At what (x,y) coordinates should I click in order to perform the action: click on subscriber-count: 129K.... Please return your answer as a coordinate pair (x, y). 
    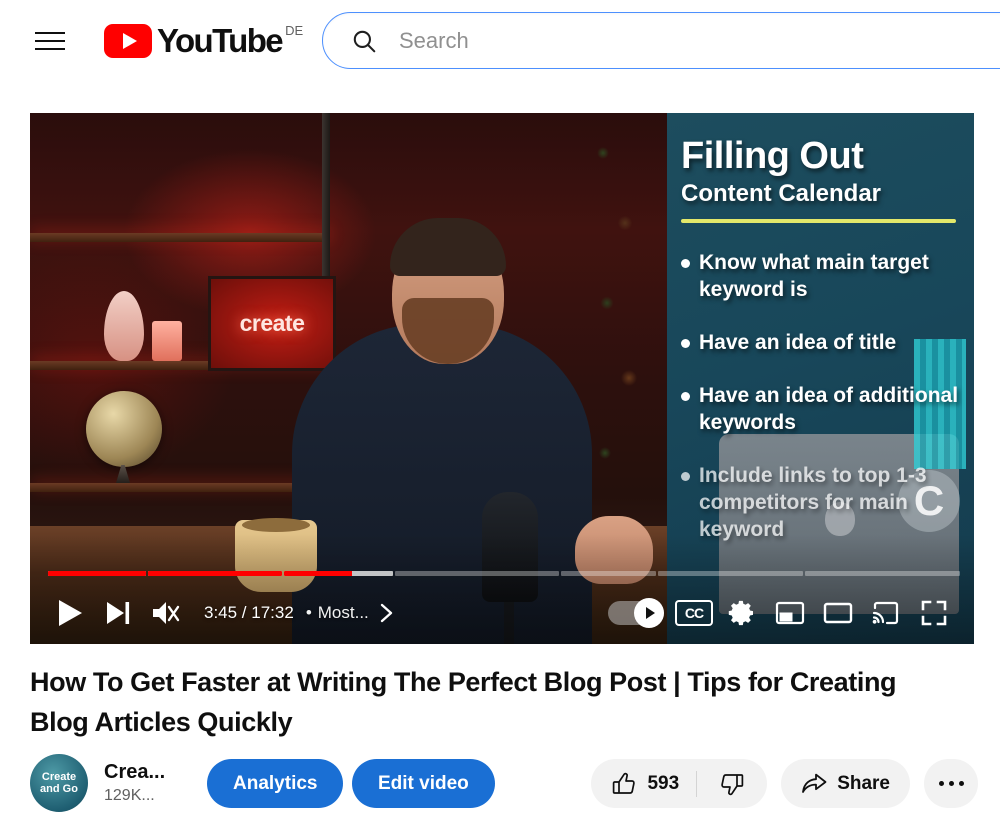
    Looking at the image, I should click on (129, 795).